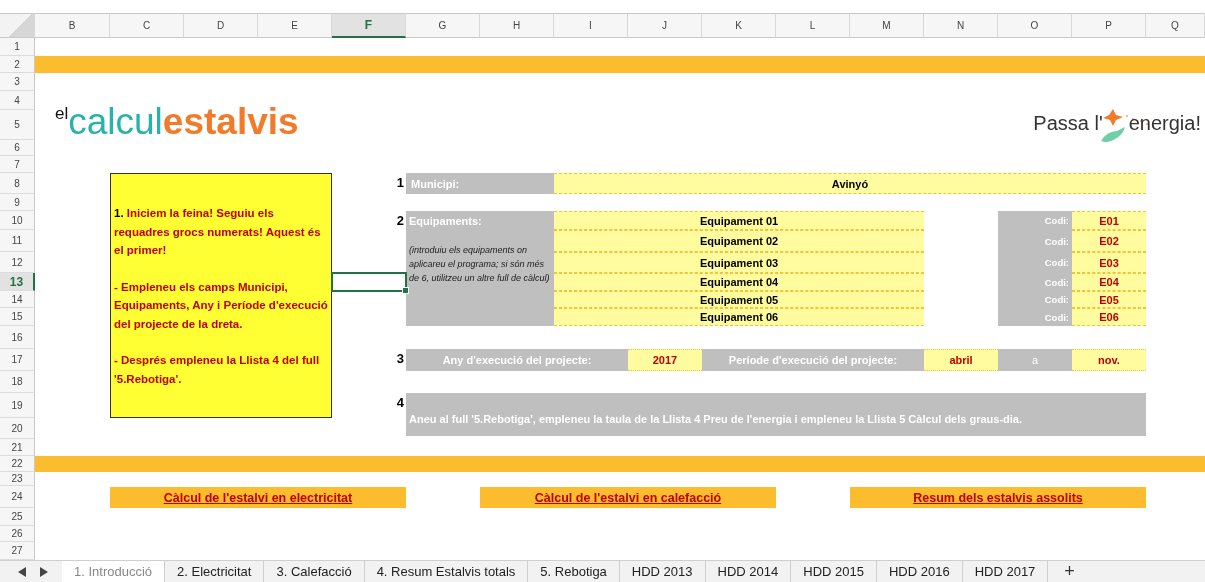  I want to click on field-label: Any d'execució del projecte:, so click(517, 360).